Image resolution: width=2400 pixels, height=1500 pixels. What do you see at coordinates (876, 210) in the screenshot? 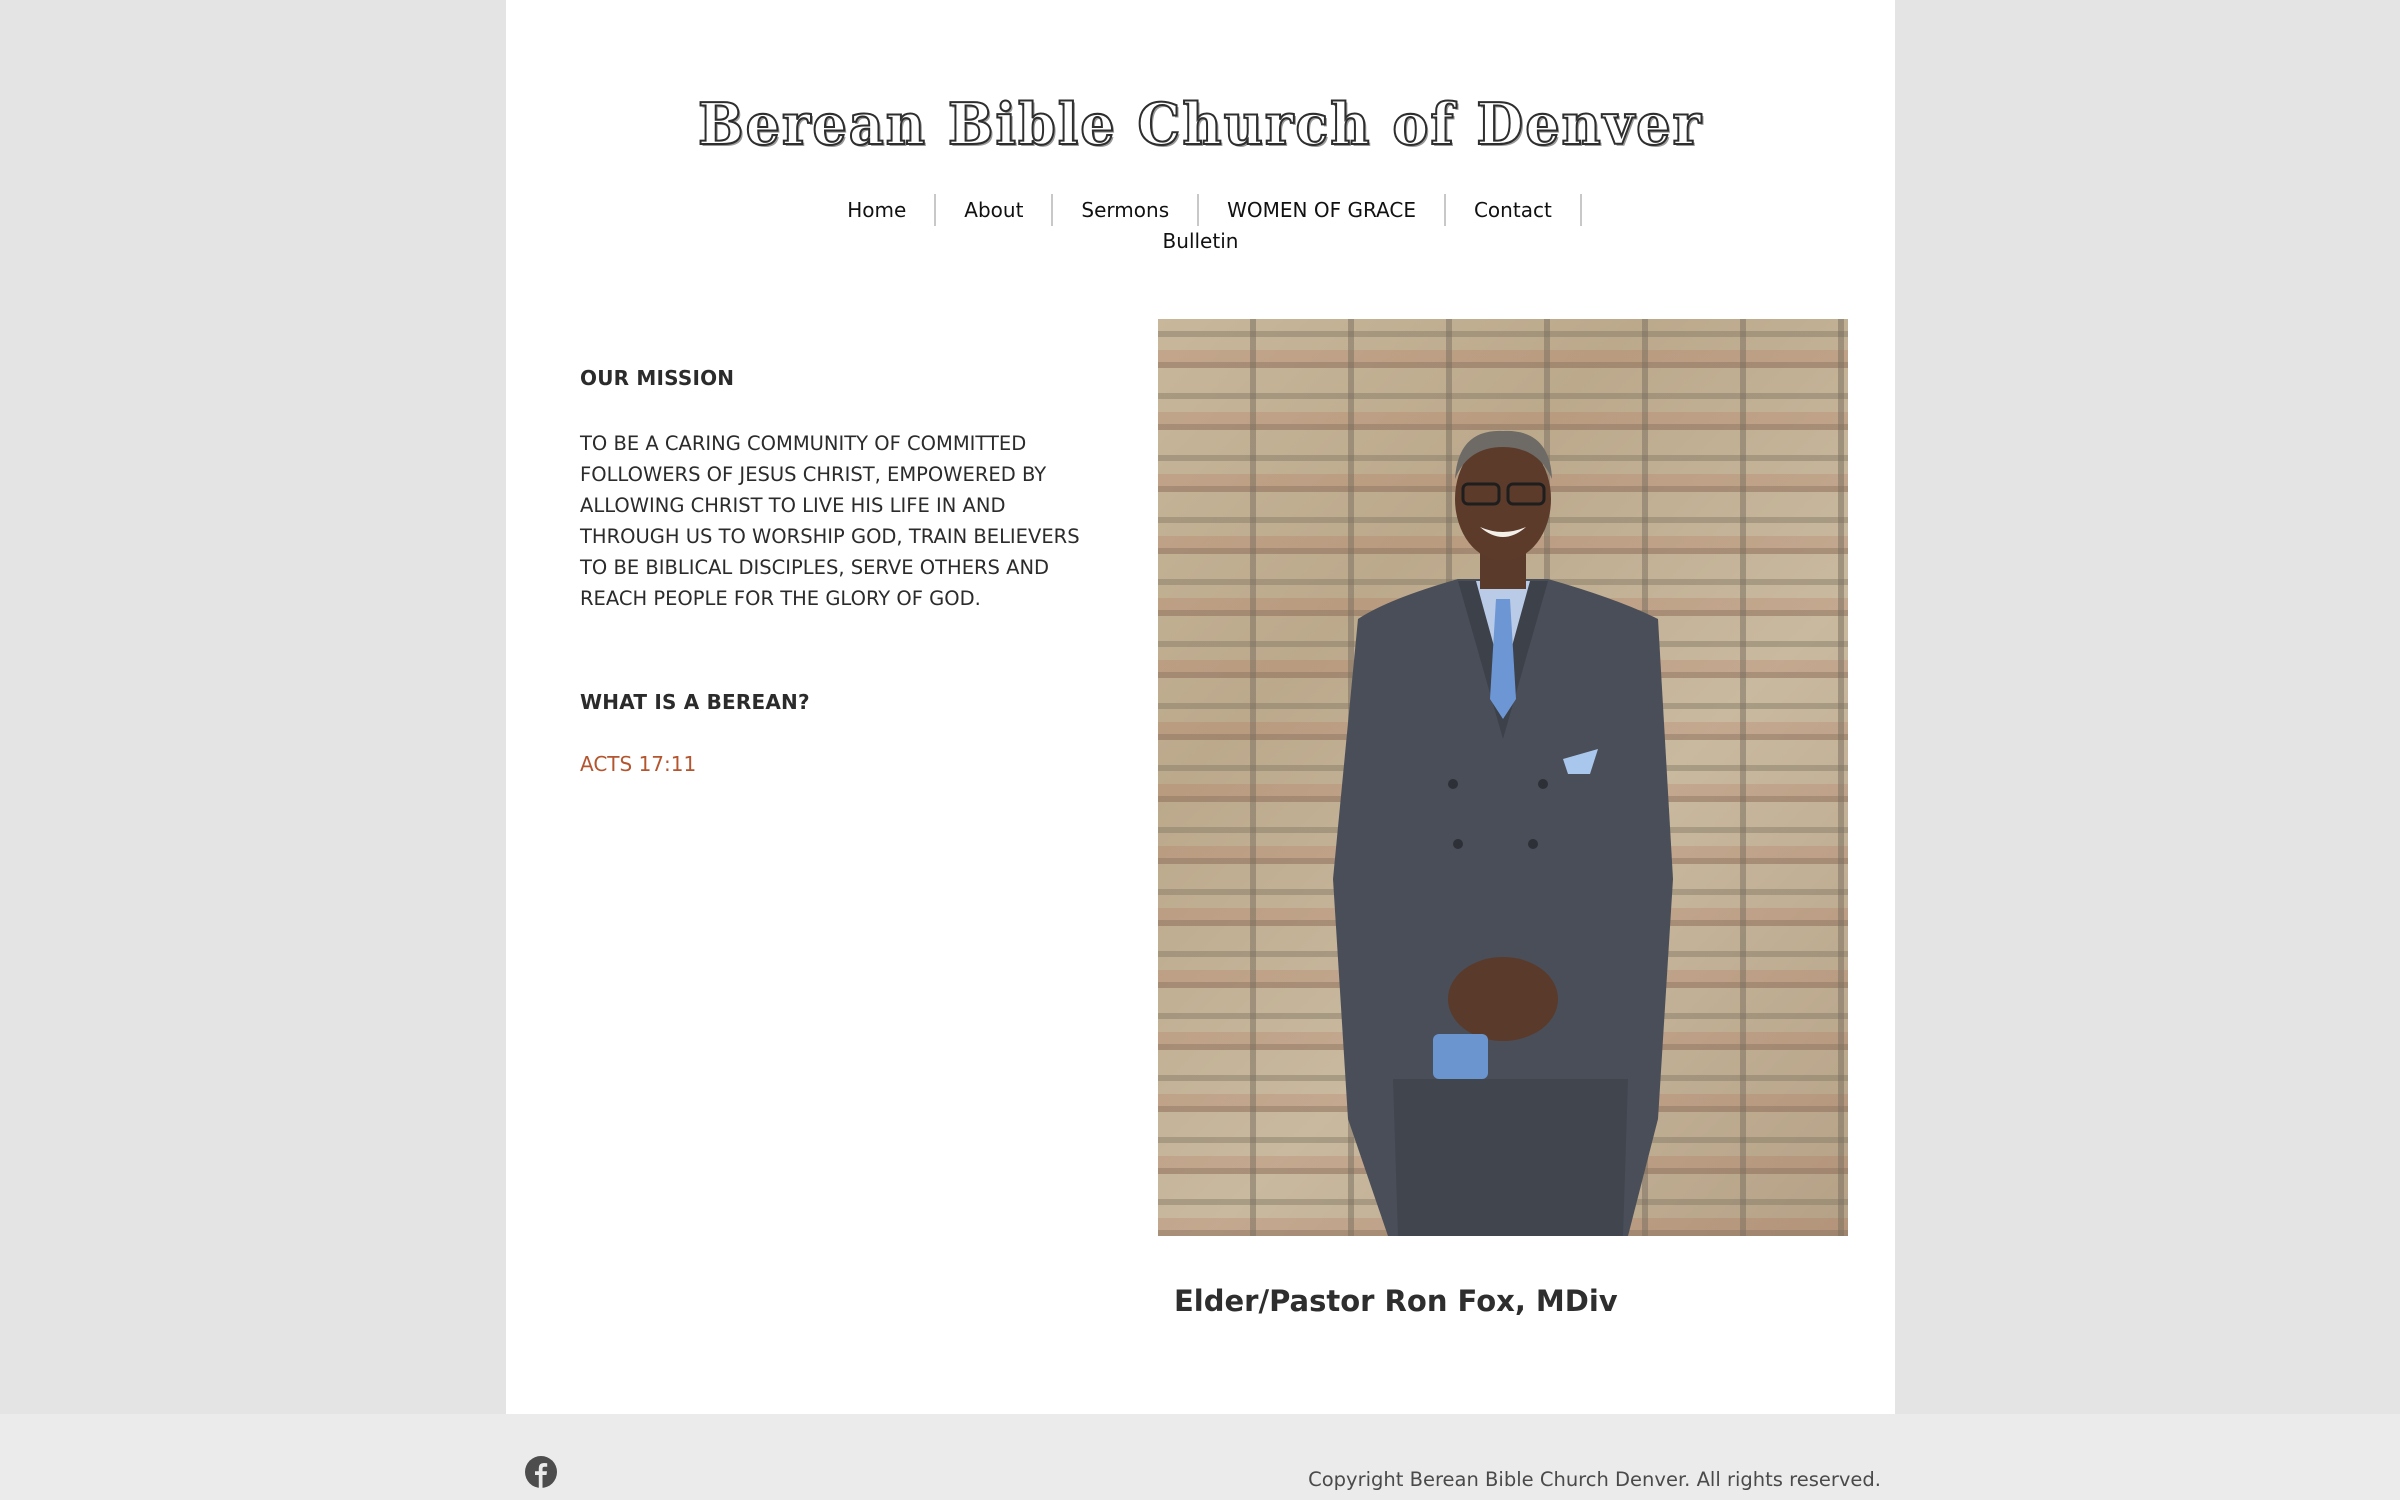
I see `nav-item-home: Home` at bounding box center [876, 210].